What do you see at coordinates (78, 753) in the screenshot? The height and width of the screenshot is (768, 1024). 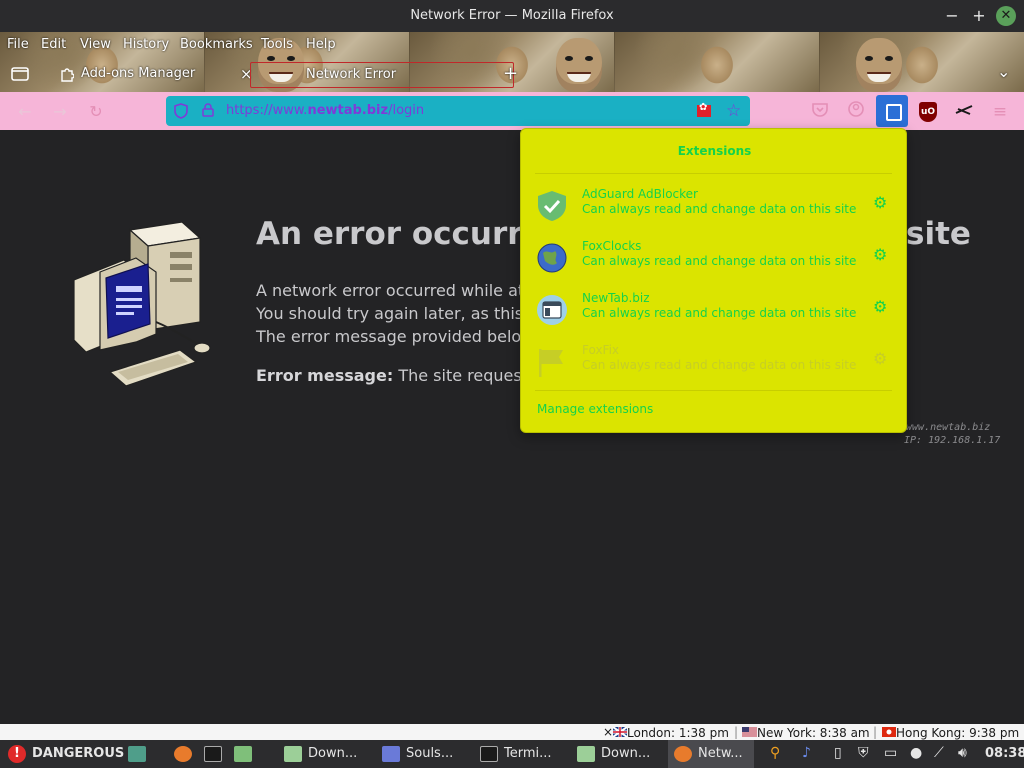 I see `warning-label: DANGEROUS` at bounding box center [78, 753].